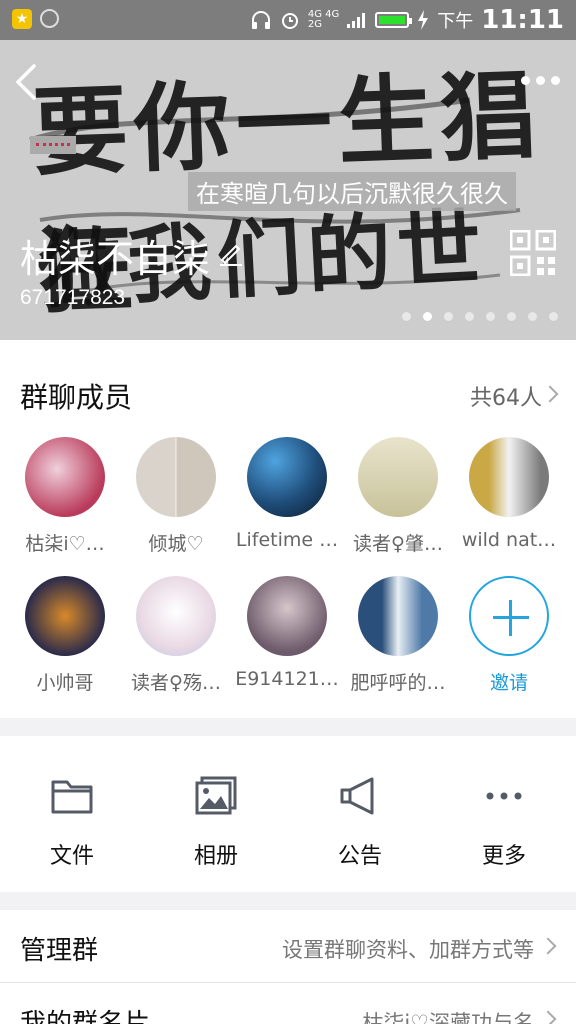 The height and width of the screenshot is (1024, 576). I want to click on member-item: 小帅哥, so click(65, 635).